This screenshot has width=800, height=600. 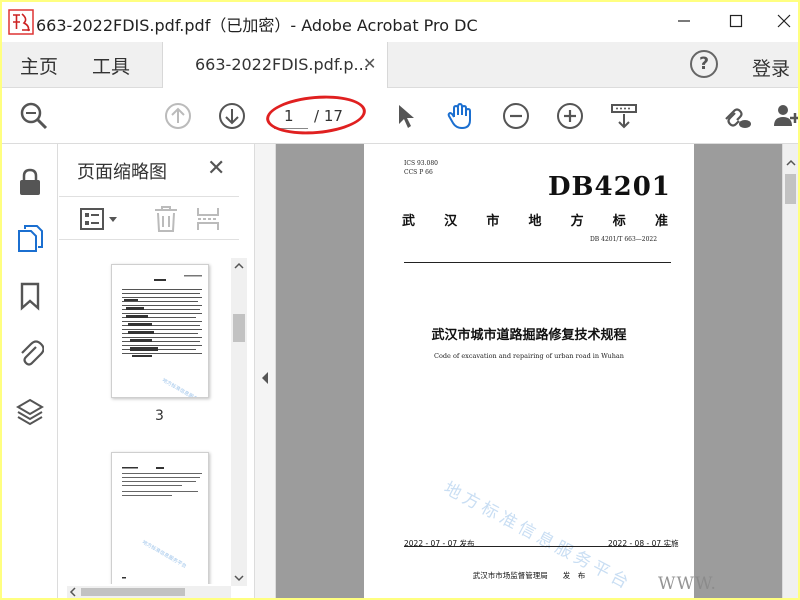 What do you see at coordinates (570, 116) in the screenshot?
I see `zoom-in-icon` at bounding box center [570, 116].